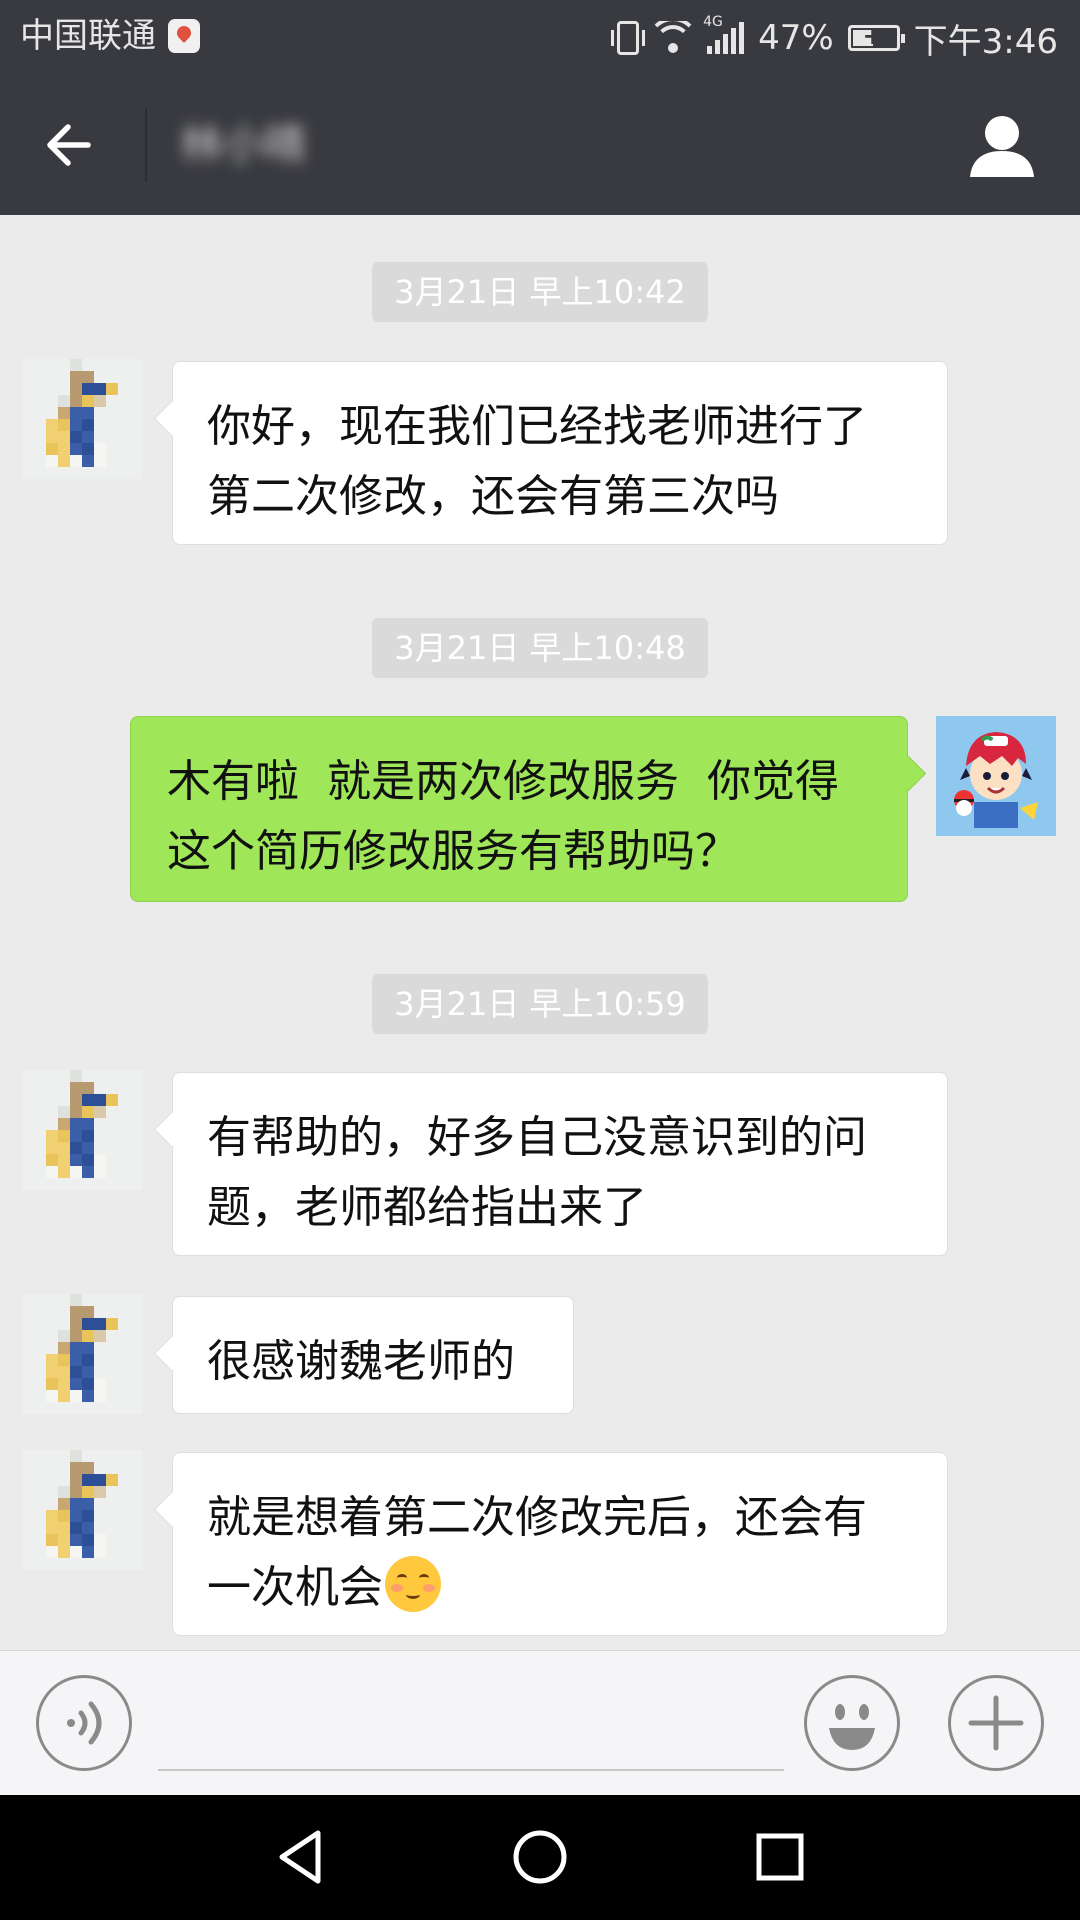 This screenshot has width=1080, height=1920. Describe the element at coordinates (70, 145) in the screenshot. I see `arrow-left-icon` at that location.